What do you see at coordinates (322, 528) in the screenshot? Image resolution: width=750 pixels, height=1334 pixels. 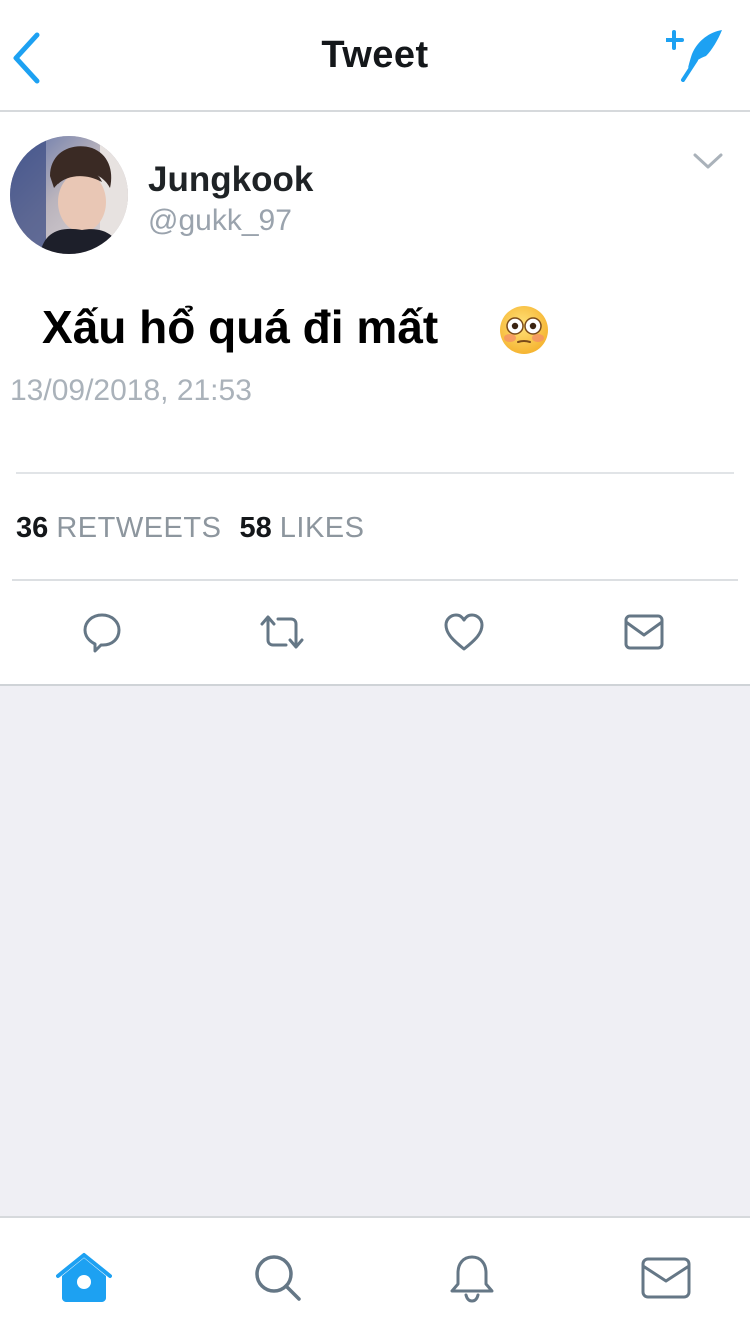 I see `likes-label: LIKES` at bounding box center [322, 528].